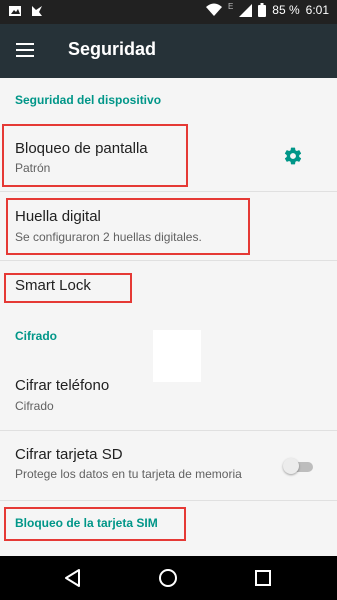  What do you see at coordinates (168, 12) in the screenshot?
I see `status-bar: E 85 % 6:01` at bounding box center [168, 12].